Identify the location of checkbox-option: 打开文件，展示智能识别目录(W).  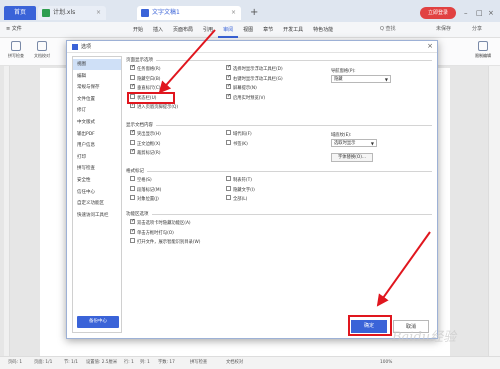
(165, 242).